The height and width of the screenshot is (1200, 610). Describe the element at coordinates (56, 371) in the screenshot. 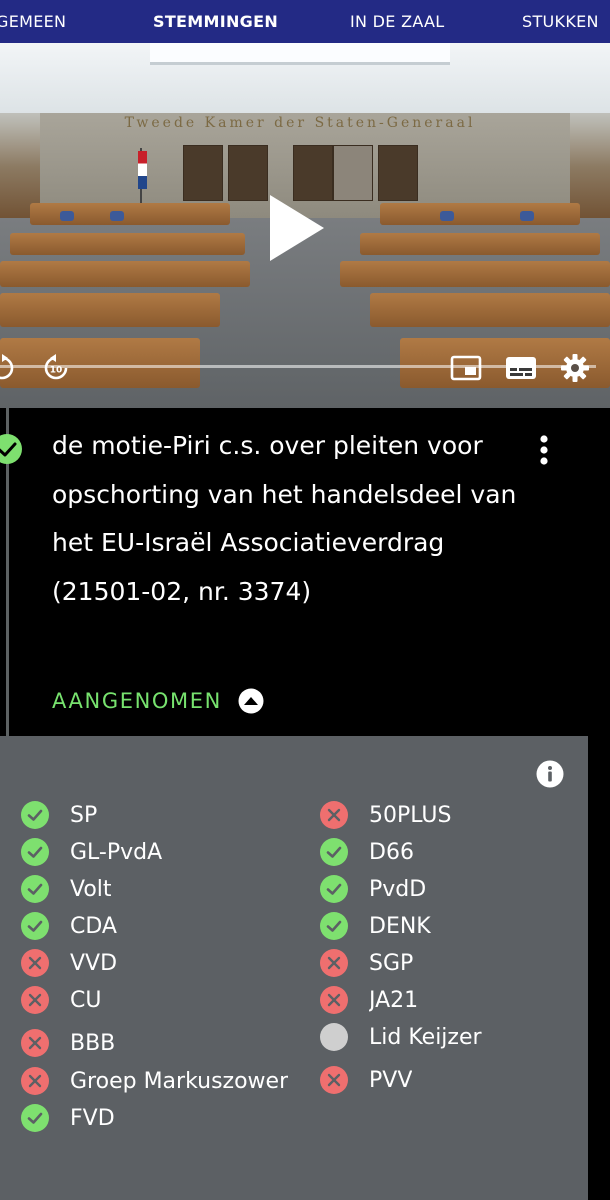

I see `forward-10-label: 10` at that location.